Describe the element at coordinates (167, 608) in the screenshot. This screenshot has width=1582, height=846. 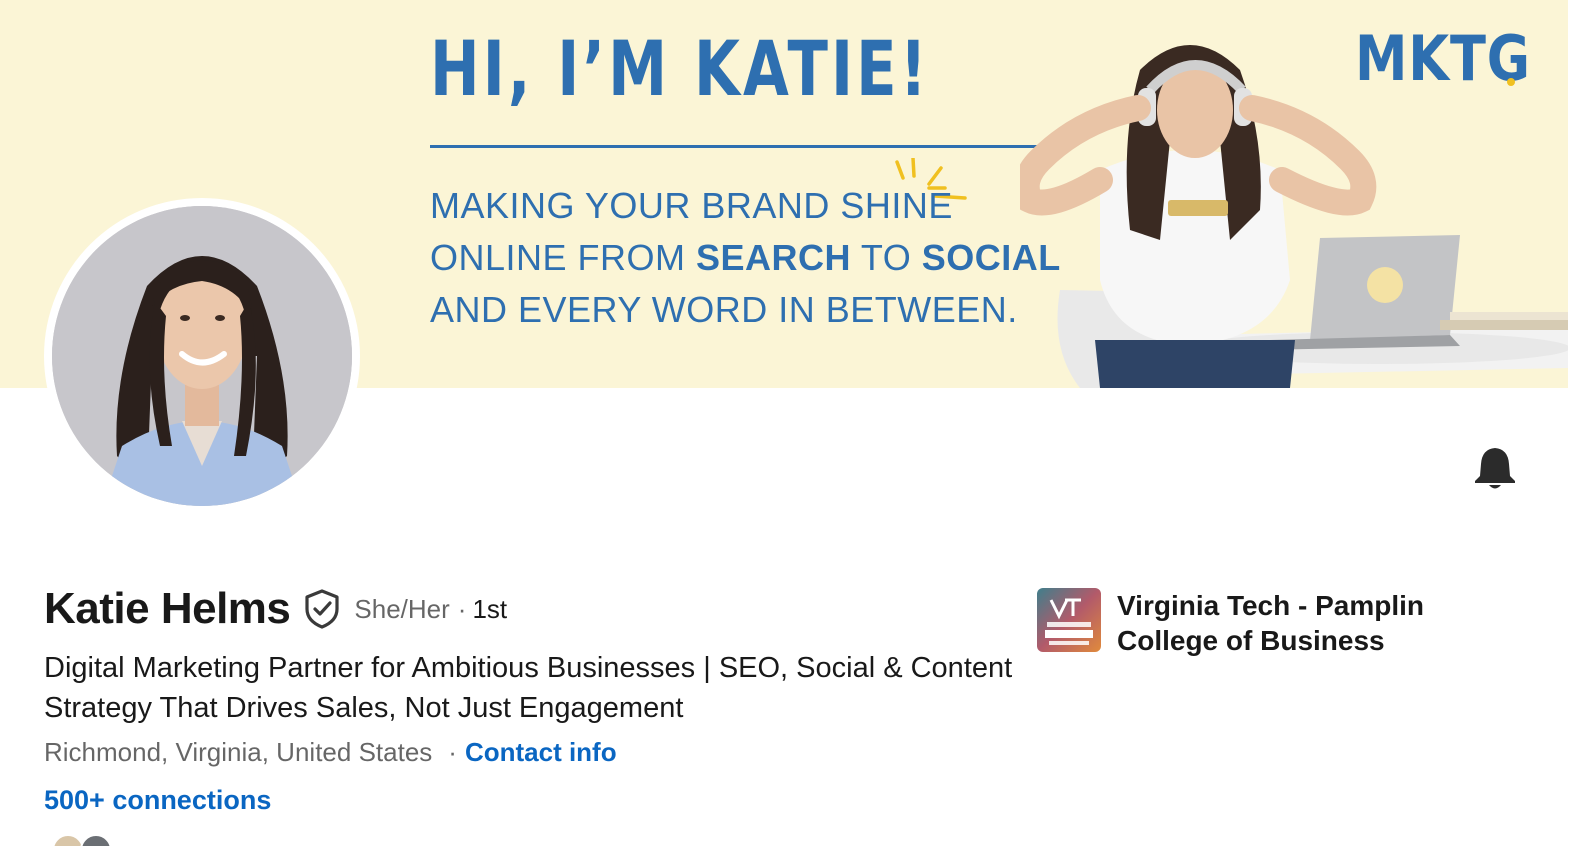
I see `profile-name: Katie Helms` at that location.